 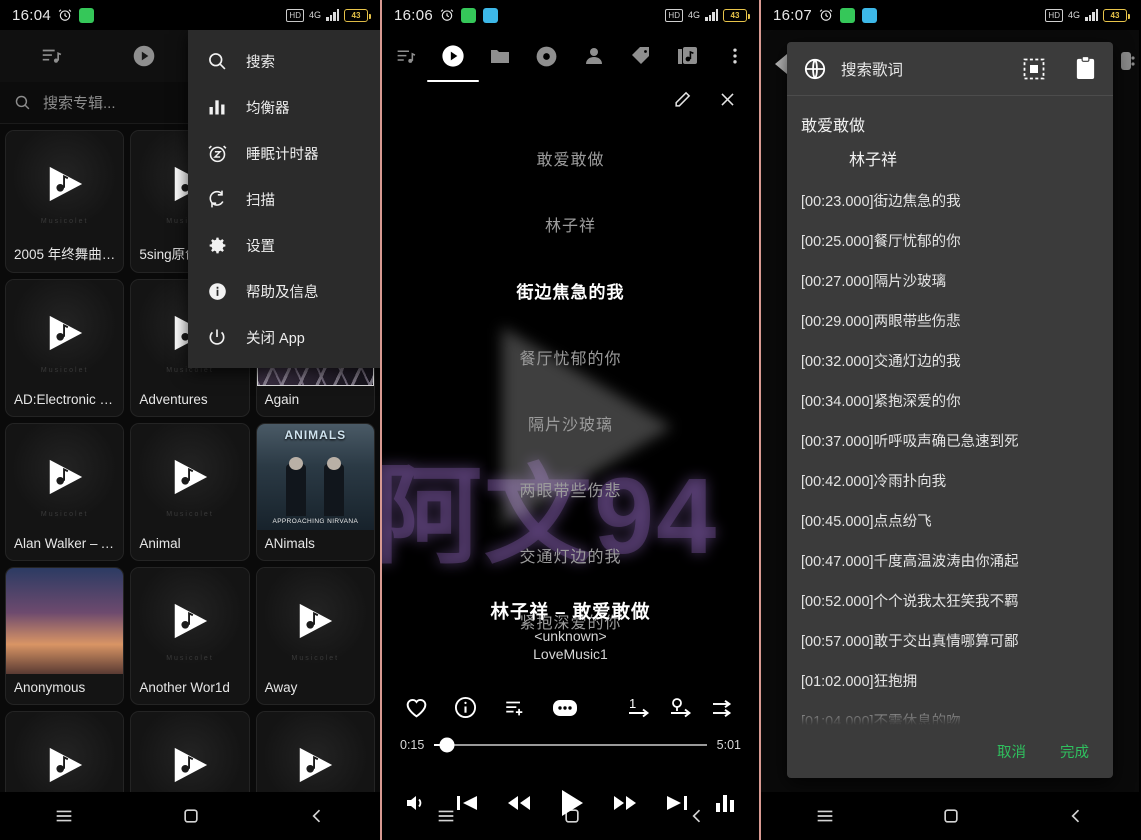 I want to click on status-right: HD 4G 43, so click(x=1087, y=15).